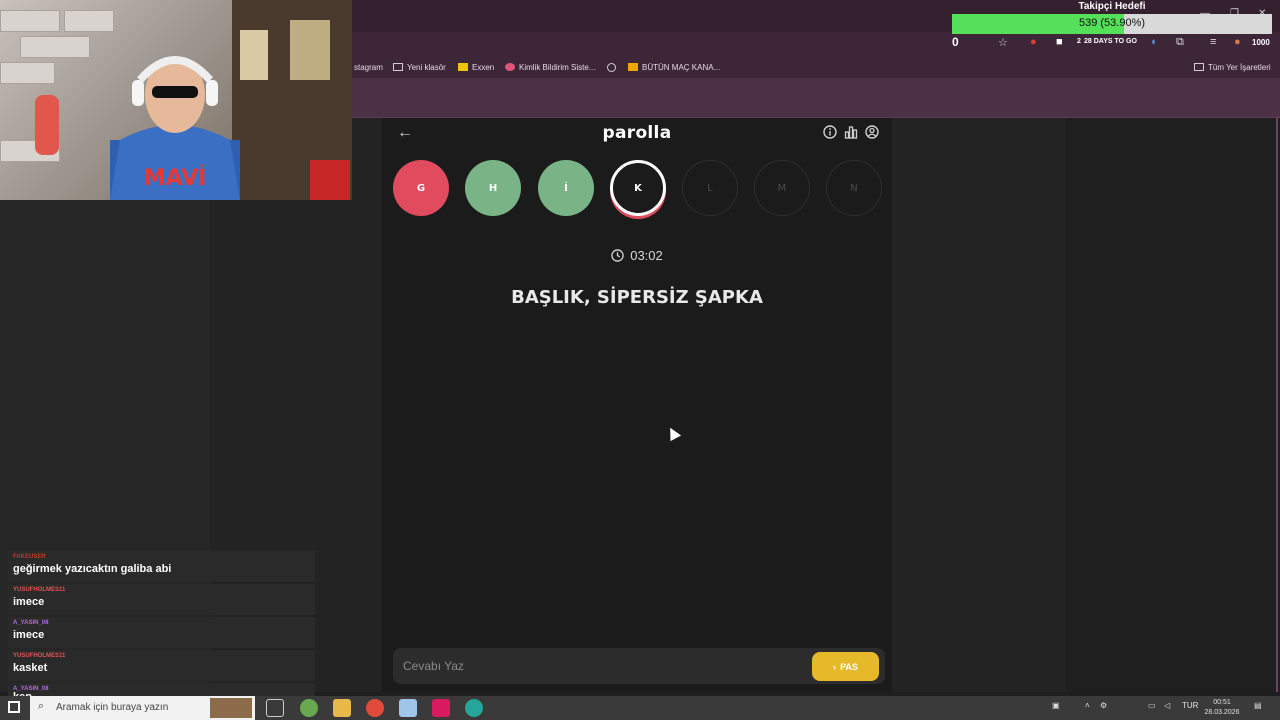 The image size is (1280, 720). Describe the element at coordinates (849, 666) in the screenshot. I see `pass-label: PAS` at that location.